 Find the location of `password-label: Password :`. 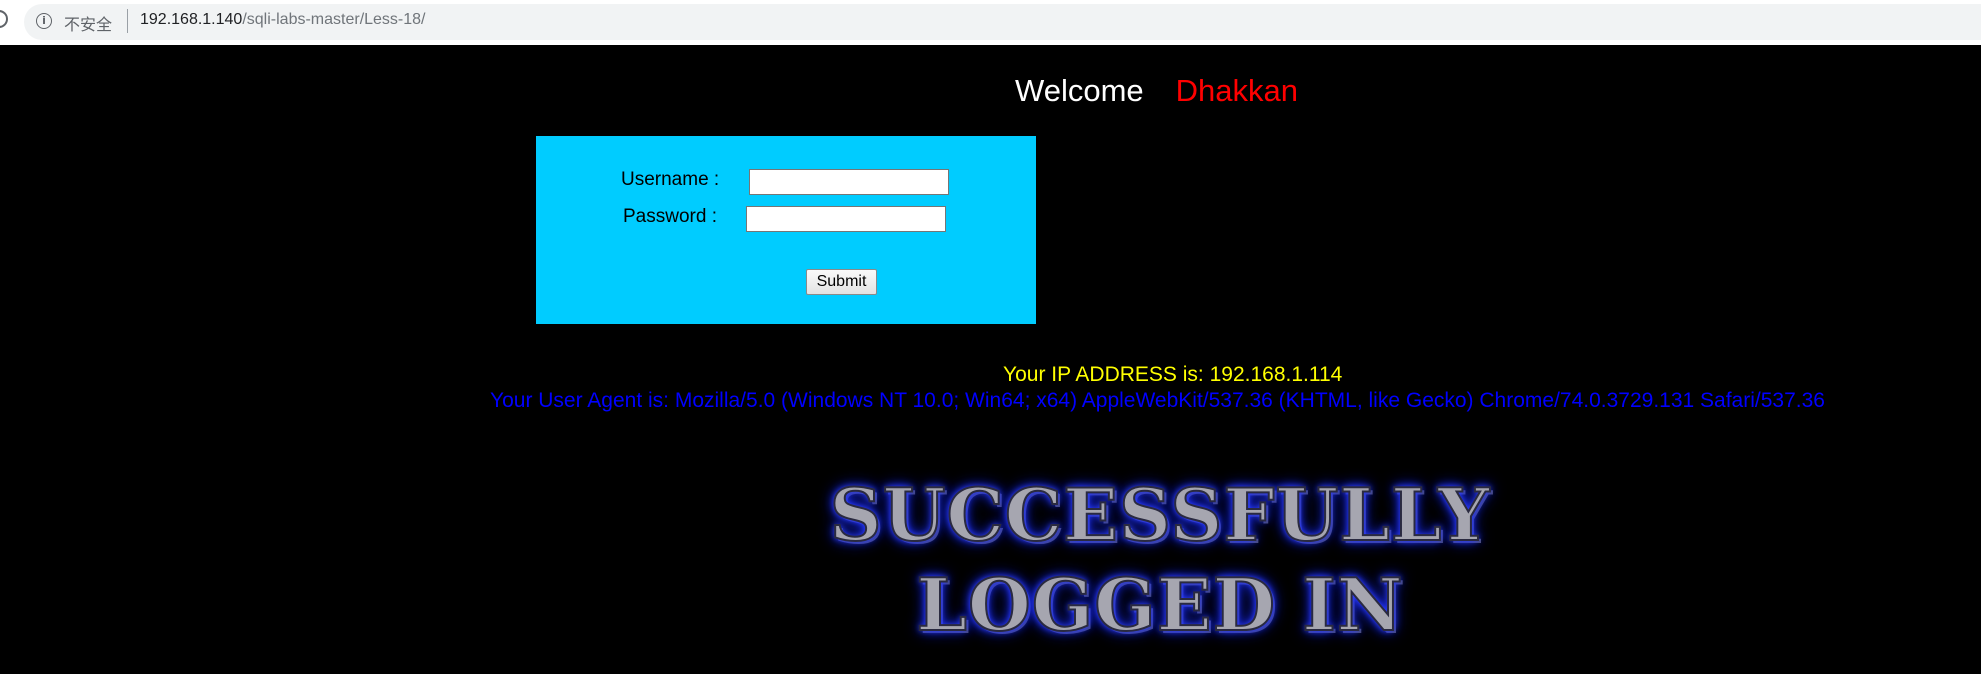

password-label: Password : is located at coordinates (670, 216).